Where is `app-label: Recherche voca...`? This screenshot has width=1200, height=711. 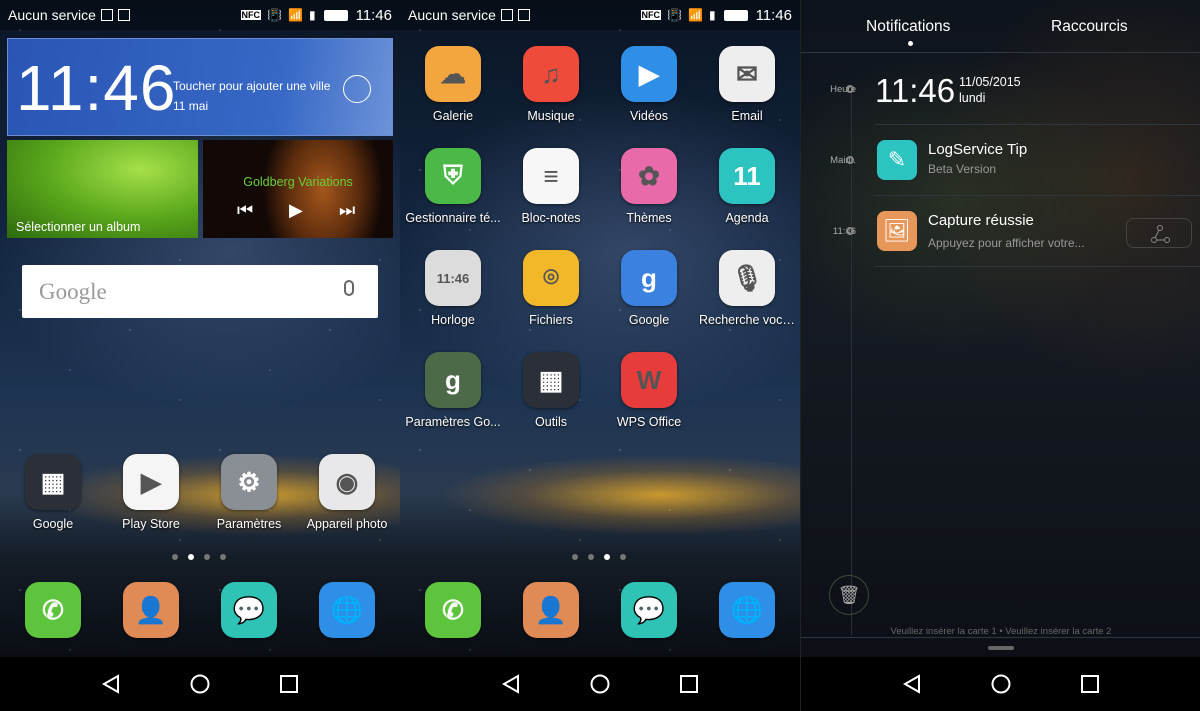
app-label: Recherche voca... is located at coordinates (747, 320).